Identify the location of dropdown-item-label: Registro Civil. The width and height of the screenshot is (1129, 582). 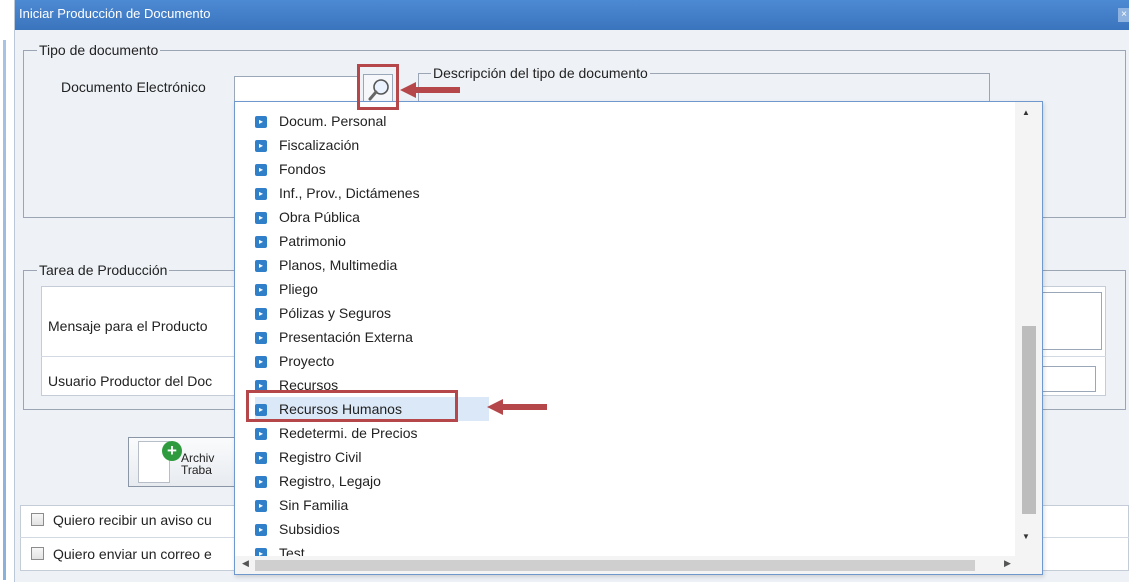
(320, 457).